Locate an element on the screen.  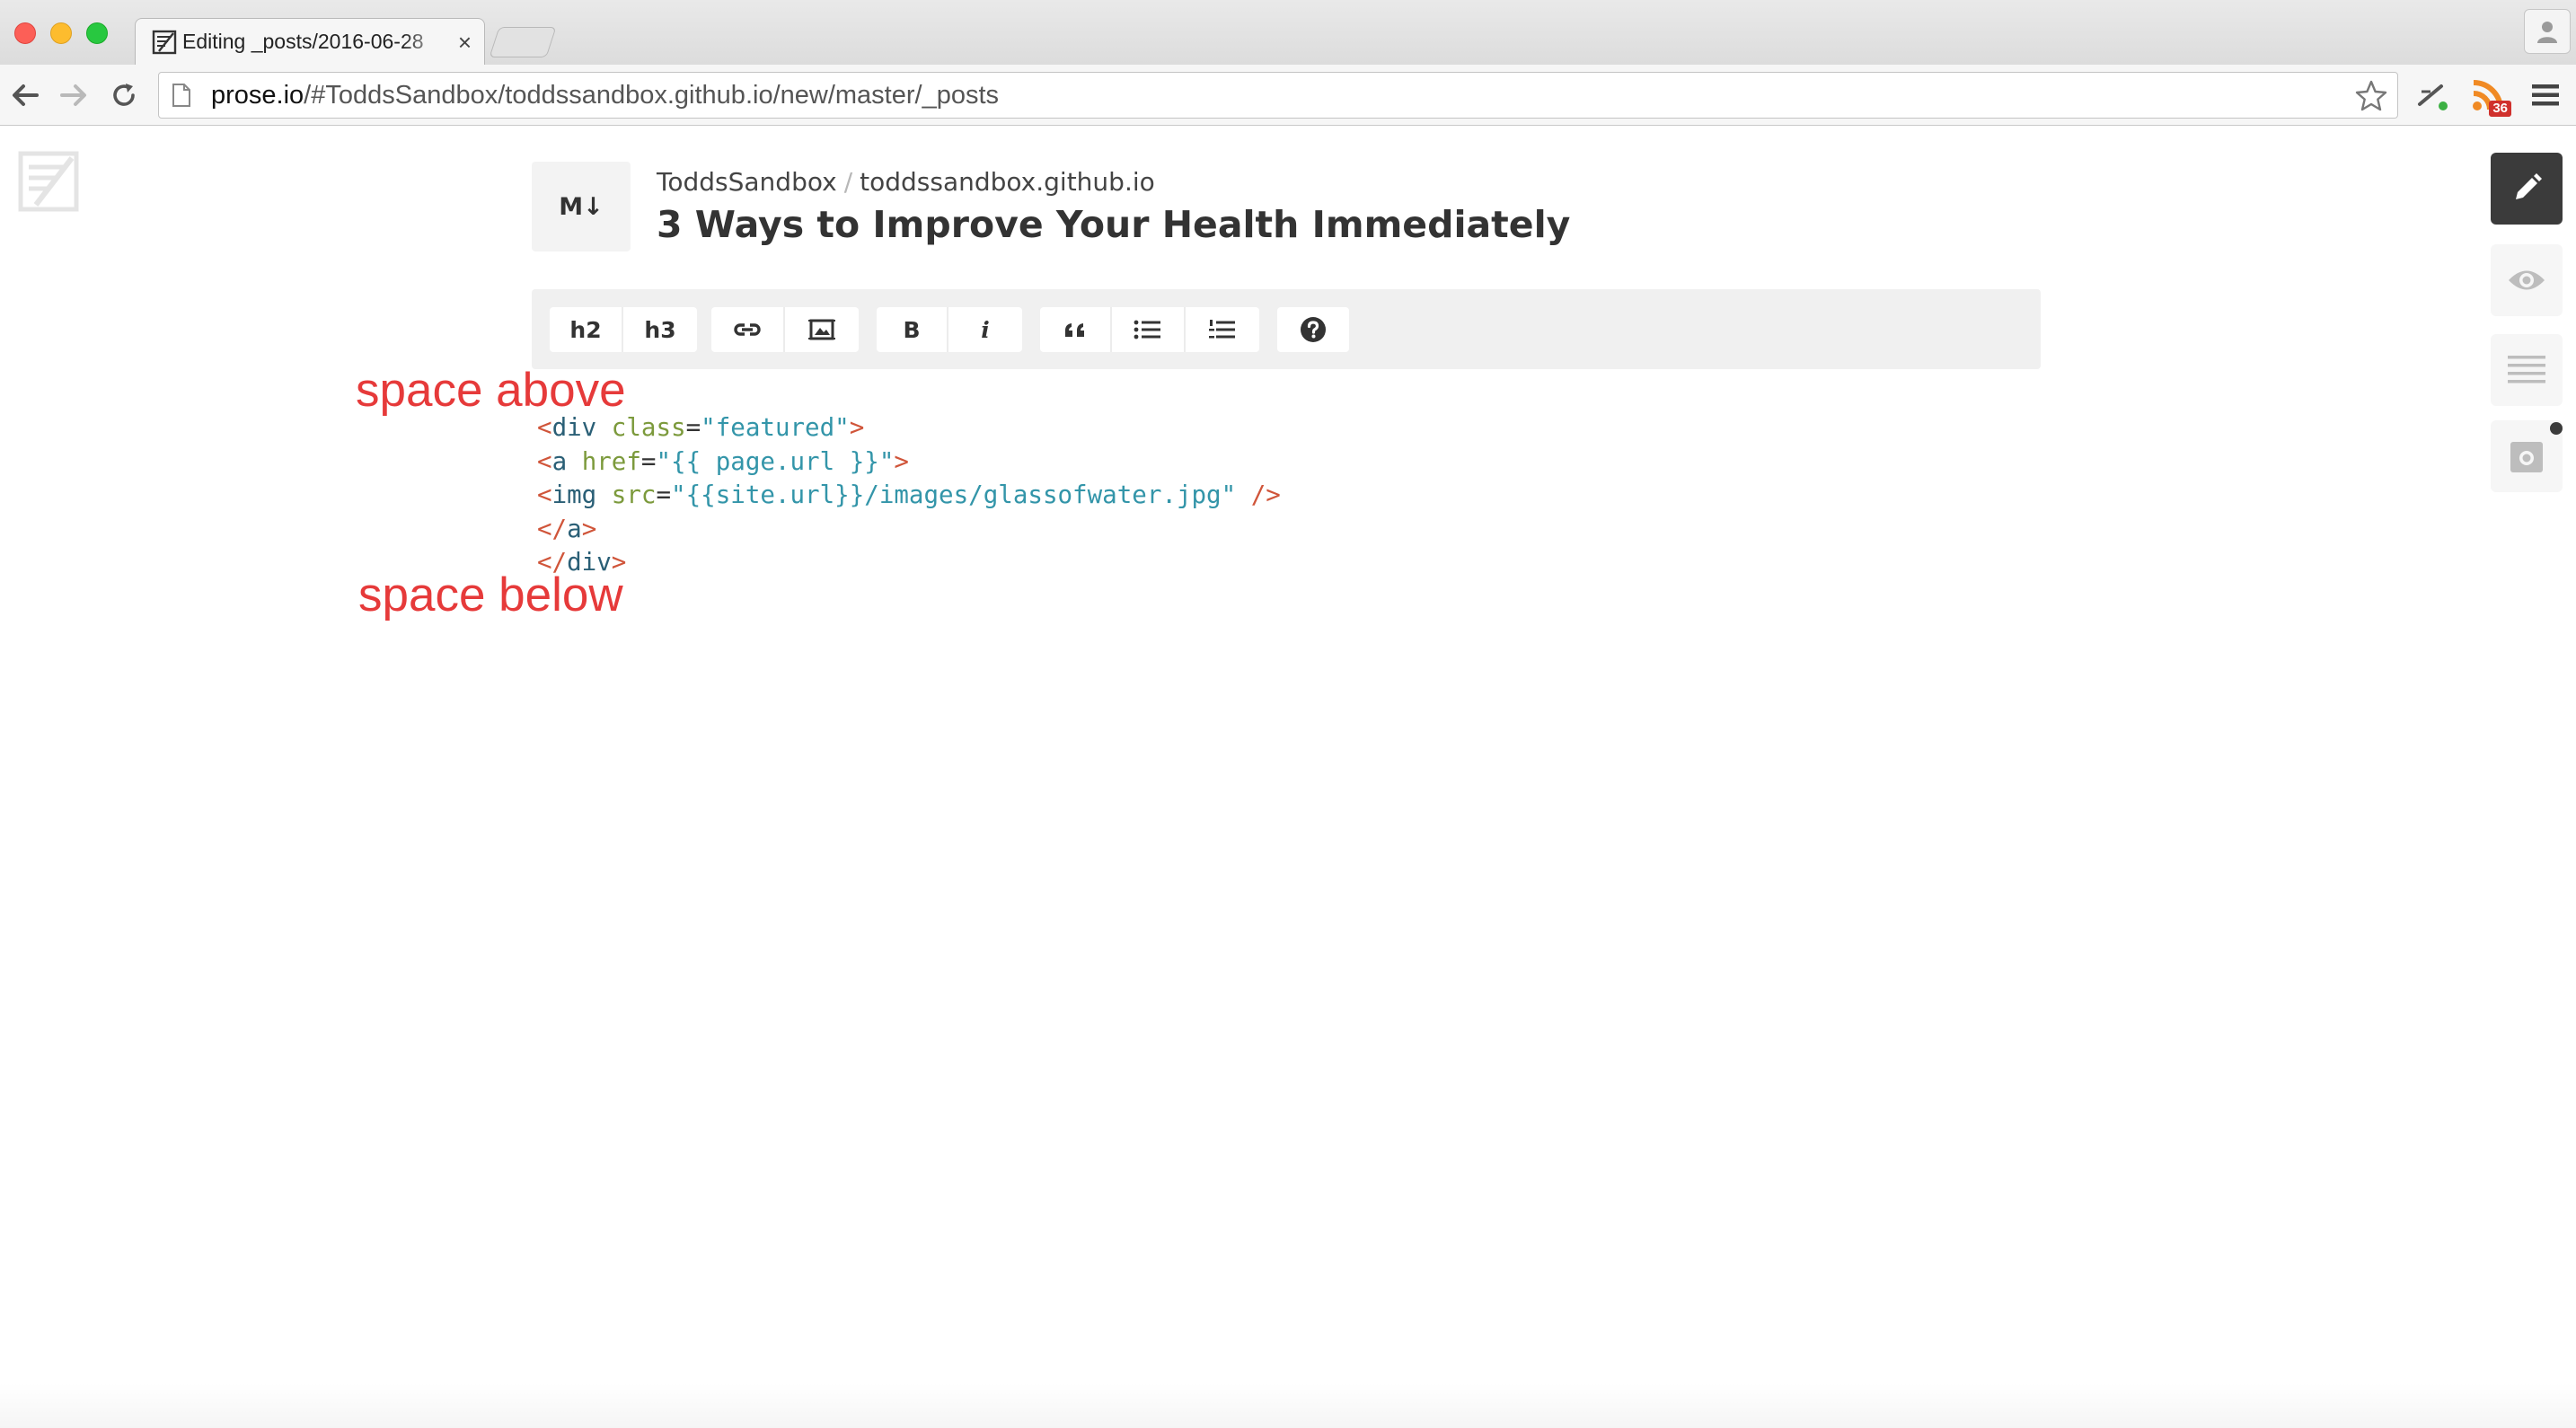
new-tab-button is located at coordinates (523, 42).